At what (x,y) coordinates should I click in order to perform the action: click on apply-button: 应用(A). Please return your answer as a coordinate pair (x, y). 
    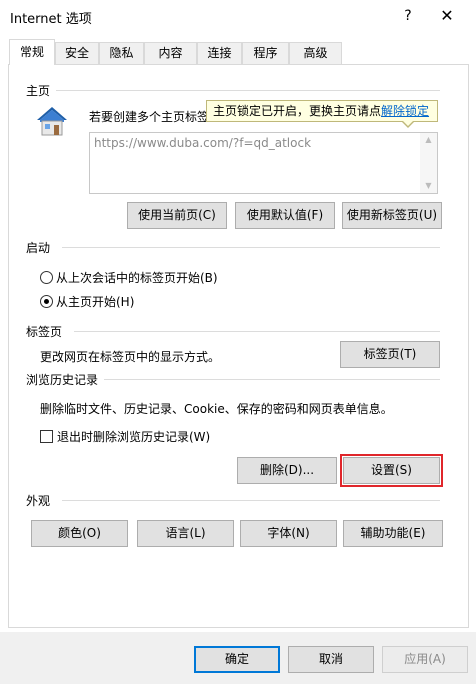
    Looking at the image, I should click on (425, 659).